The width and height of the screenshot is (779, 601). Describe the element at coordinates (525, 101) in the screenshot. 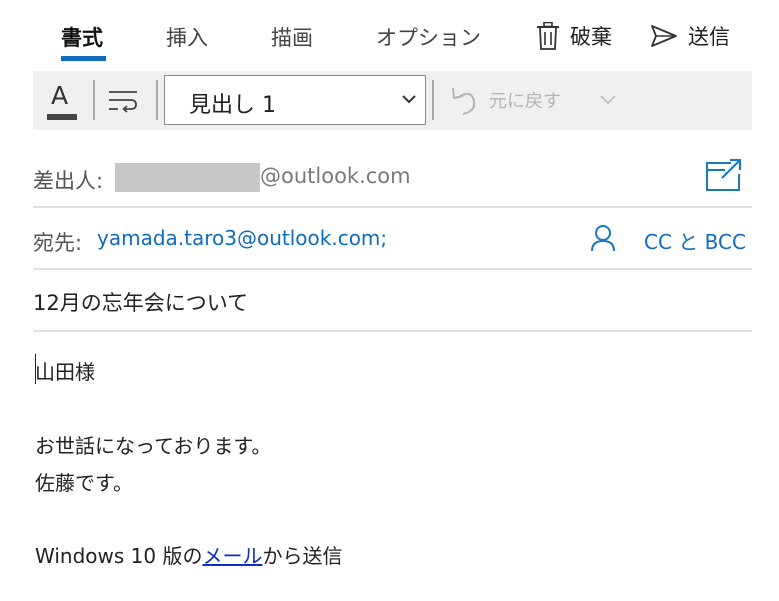

I see `undo-label: 元に戻す` at that location.